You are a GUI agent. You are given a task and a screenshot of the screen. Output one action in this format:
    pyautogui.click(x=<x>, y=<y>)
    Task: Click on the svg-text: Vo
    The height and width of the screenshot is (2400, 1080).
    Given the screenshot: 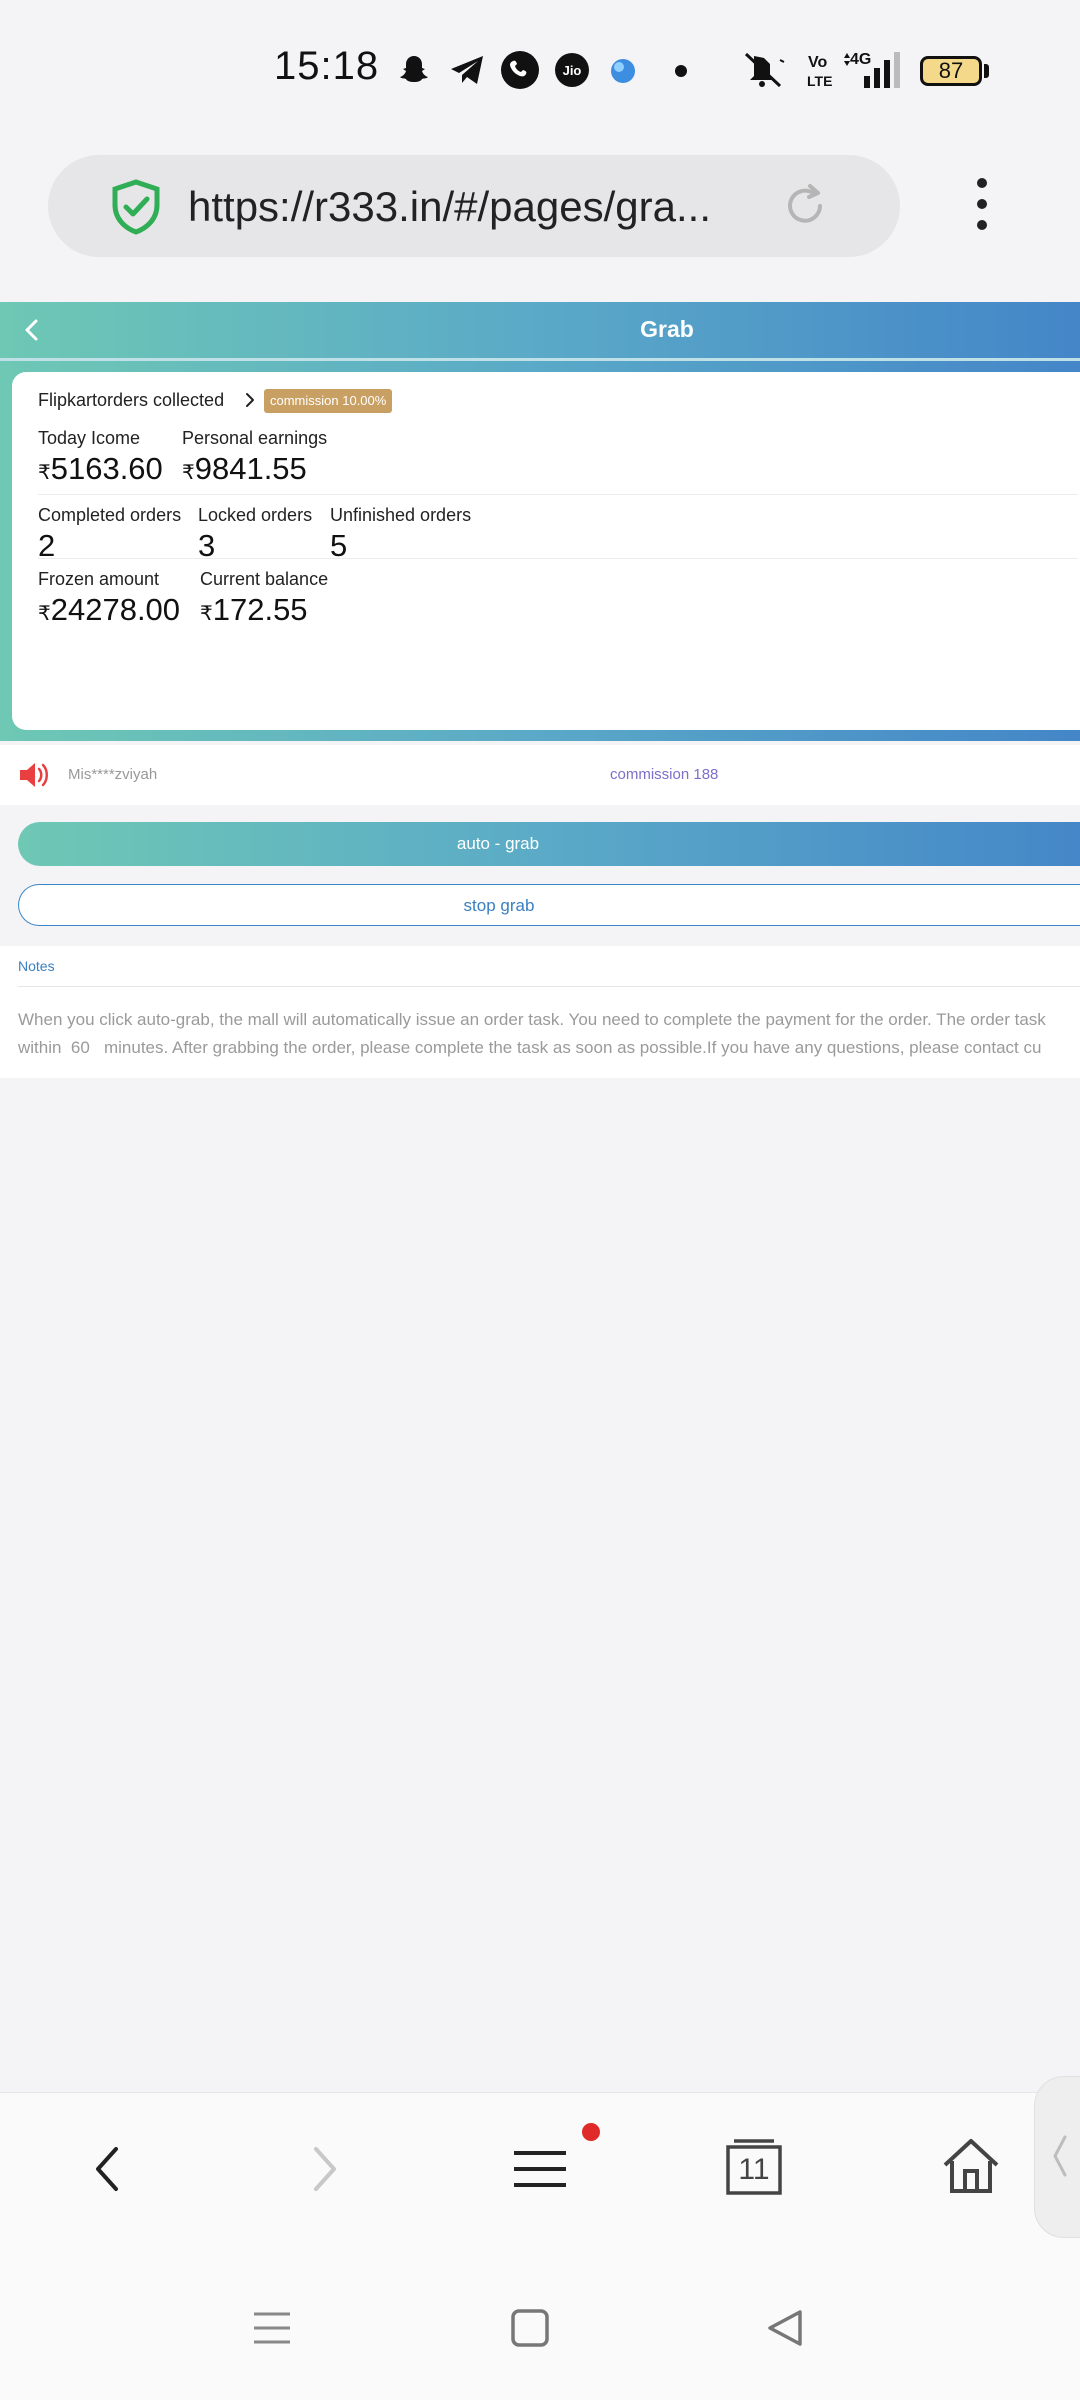 What is the action you would take?
    pyautogui.click(x=817, y=62)
    